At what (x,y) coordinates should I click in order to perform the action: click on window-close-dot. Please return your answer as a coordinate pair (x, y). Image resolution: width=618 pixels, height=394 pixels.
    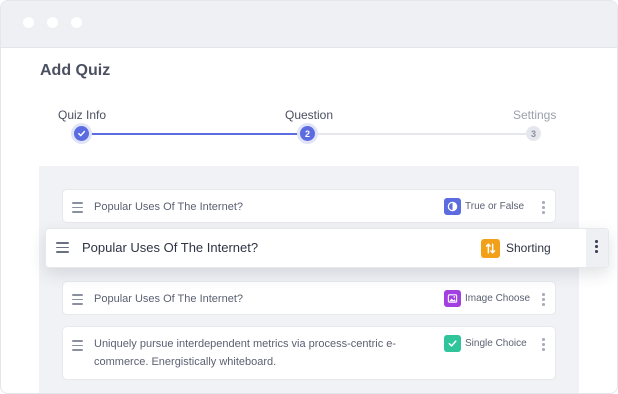
    Looking at the image, I should click on (28, 22).